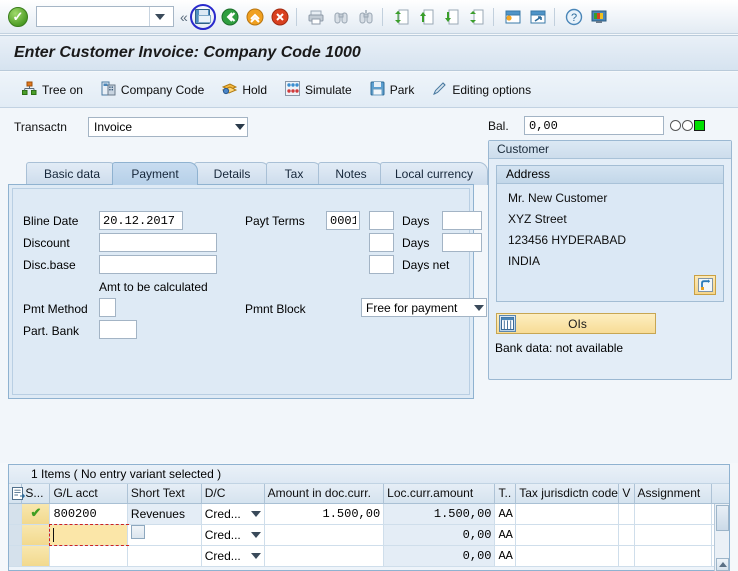 This screenshot has width=738, height=571. Describe the element at coordinates (294, 173) in the screenshot. I see `tab-tax: Tax` at that location.